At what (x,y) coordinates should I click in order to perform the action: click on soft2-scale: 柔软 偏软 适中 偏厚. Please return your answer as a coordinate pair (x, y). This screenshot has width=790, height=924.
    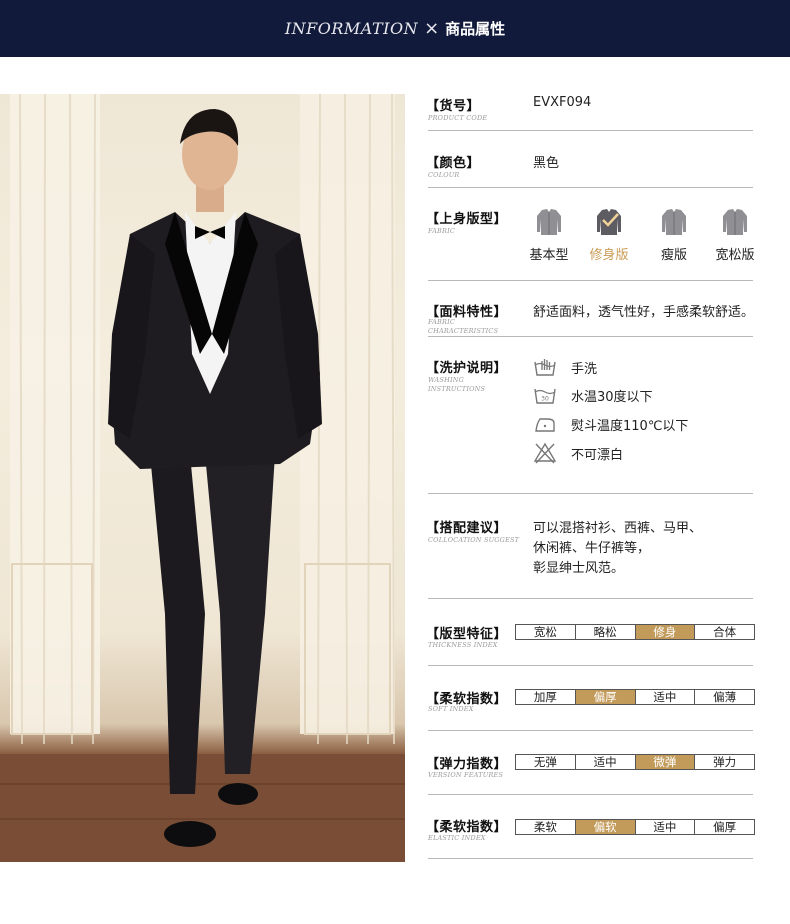
    Looking at the image, I should click on (635, 827).